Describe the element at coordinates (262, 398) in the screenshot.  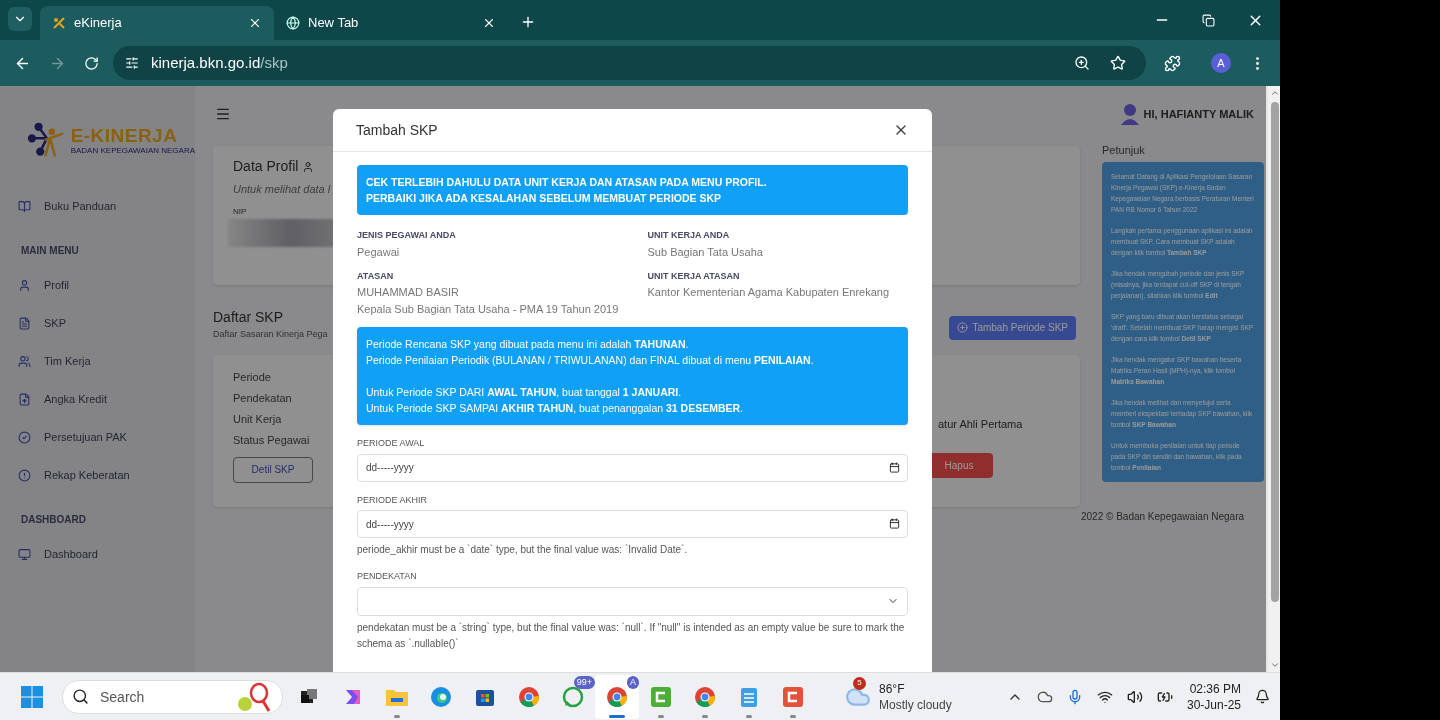
I see `field-label: Pendekatan` at that location.